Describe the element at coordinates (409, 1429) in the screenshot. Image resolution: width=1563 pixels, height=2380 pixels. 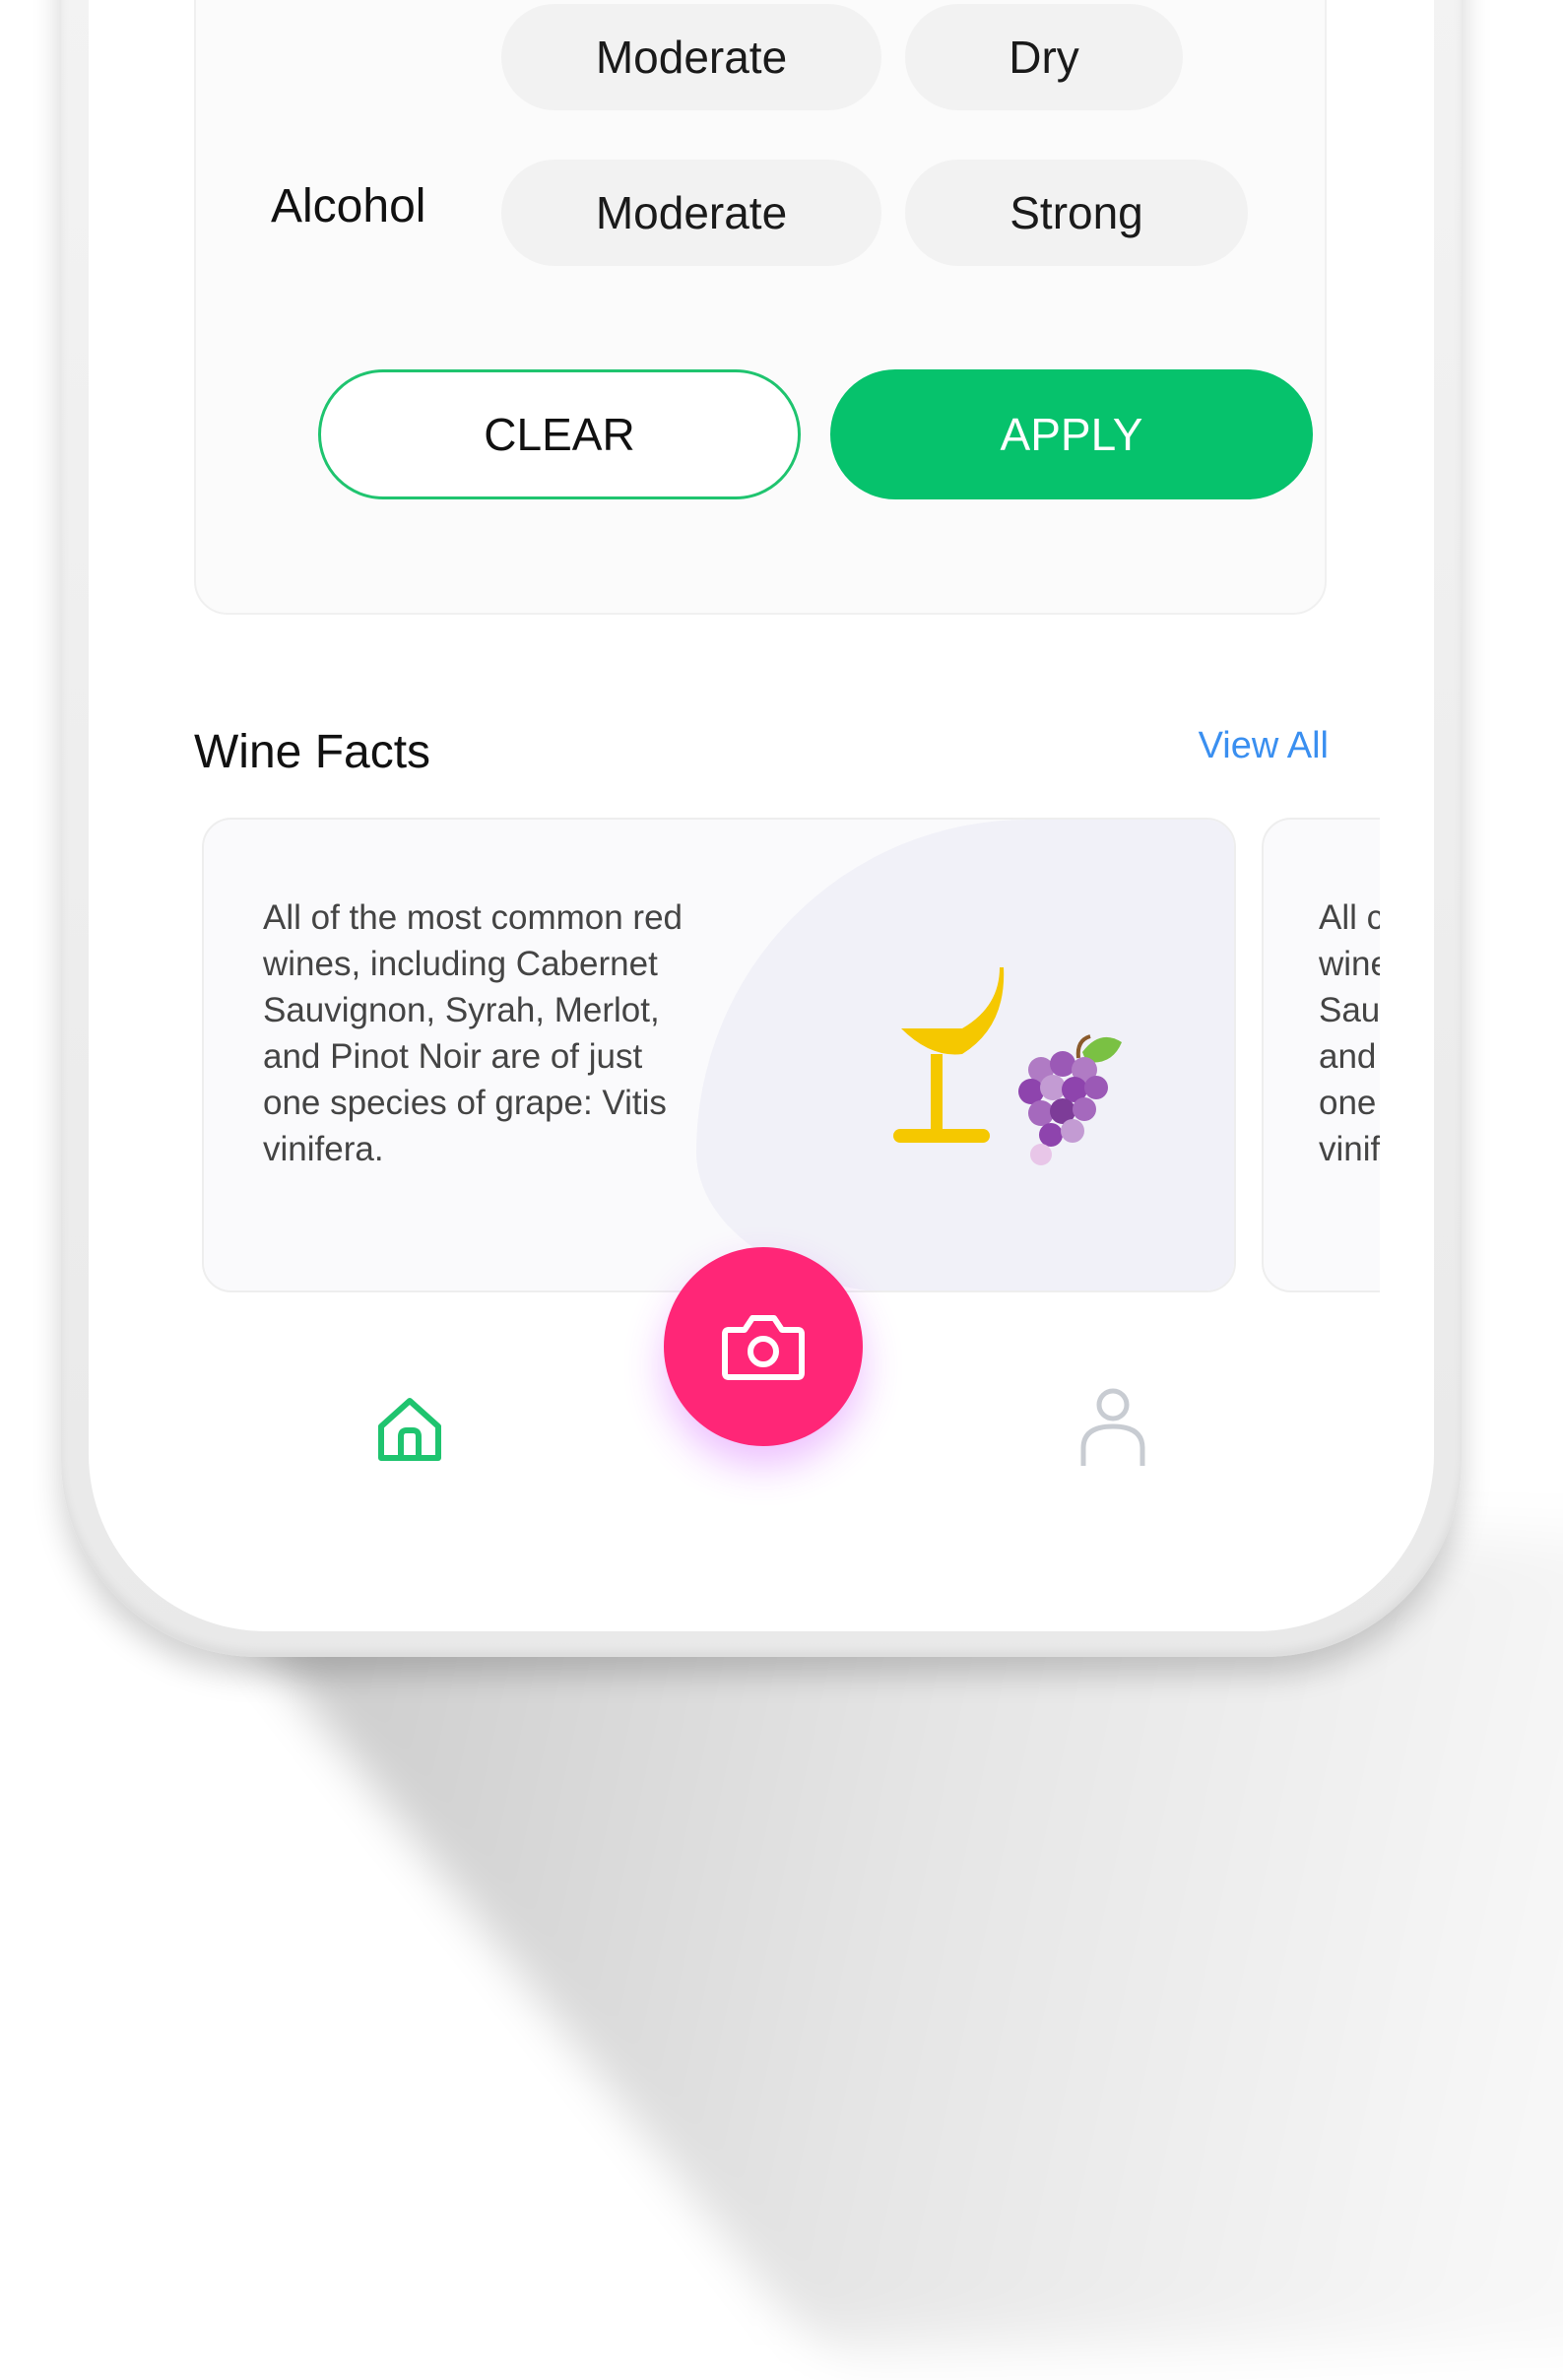
I see `home-icon` at that location.